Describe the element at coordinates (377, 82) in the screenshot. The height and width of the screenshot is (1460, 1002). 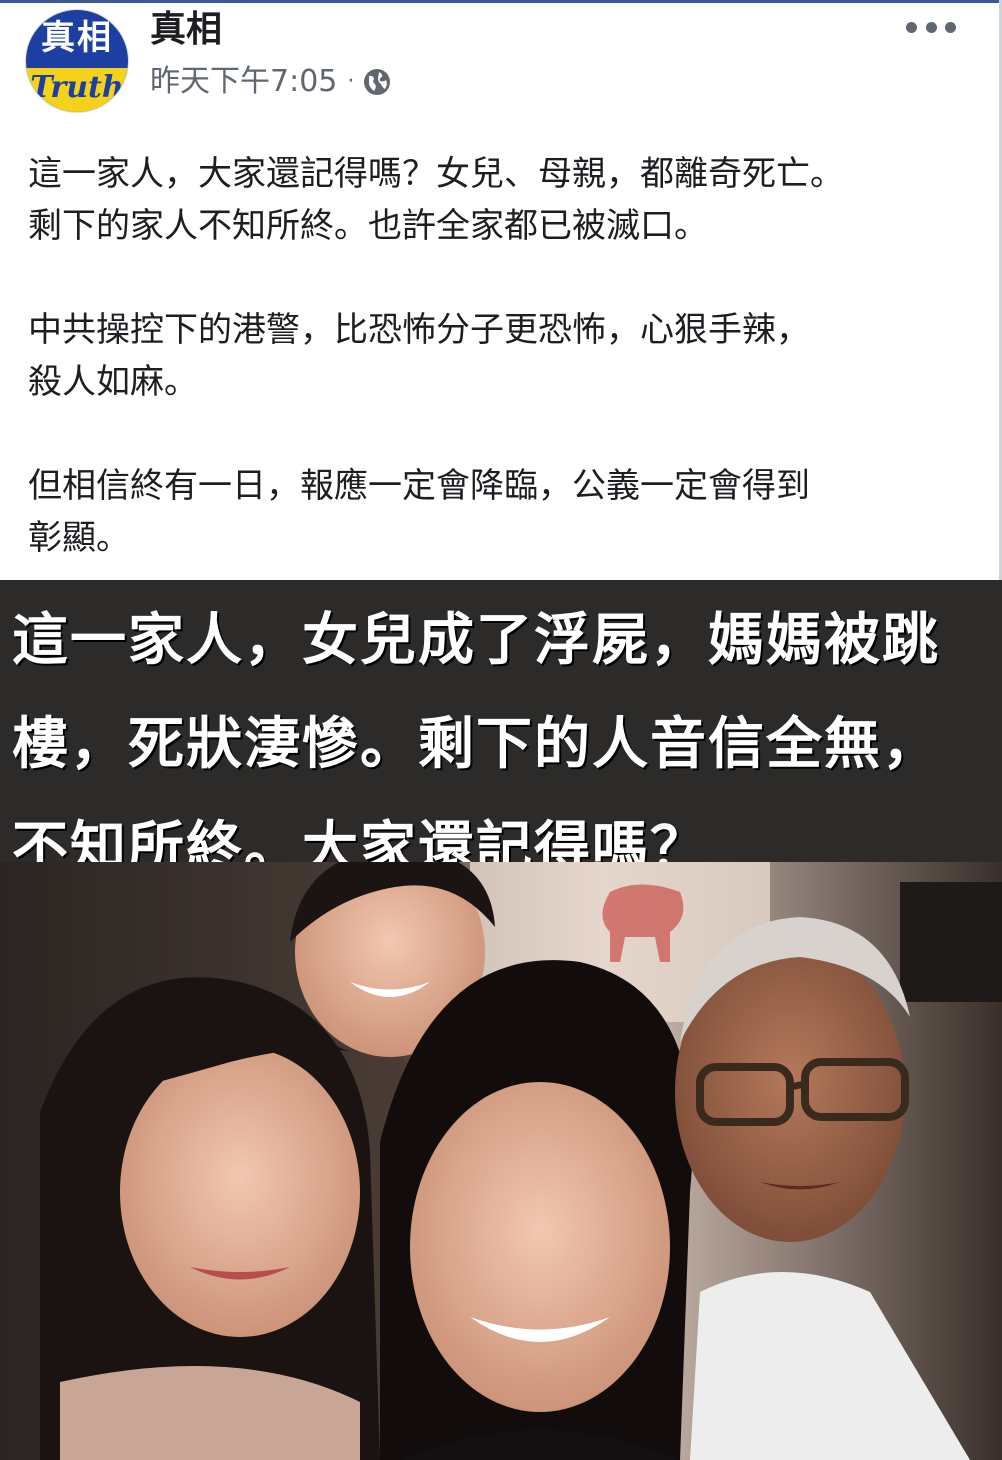
I see `globe-icon` at that location.